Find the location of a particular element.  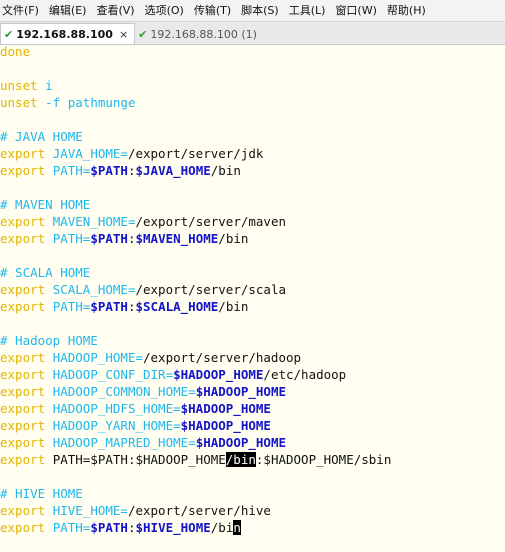

session-tab-bar: ✔ 192.168.88.100 × ✔ 192.168.88.100 (1) is located at coordinates (252, 33).